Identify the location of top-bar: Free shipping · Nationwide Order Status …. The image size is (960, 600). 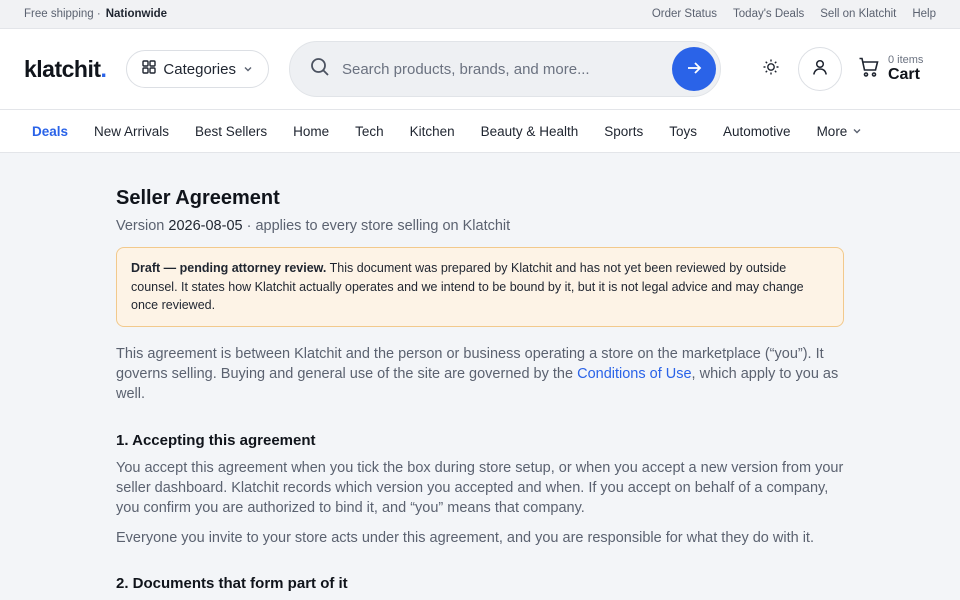
(480, 14).